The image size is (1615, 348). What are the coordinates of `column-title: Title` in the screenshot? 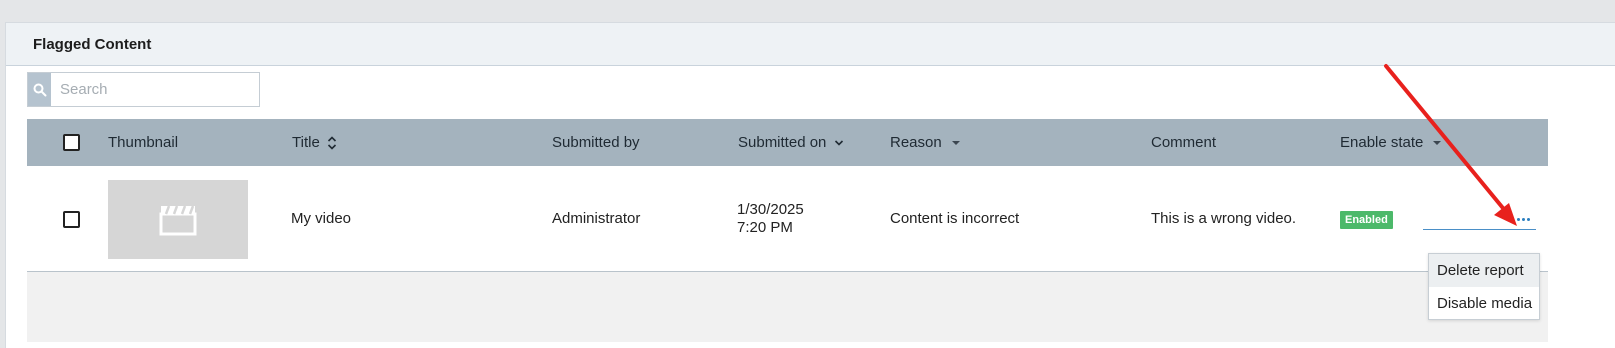 It's located at (314, 142).